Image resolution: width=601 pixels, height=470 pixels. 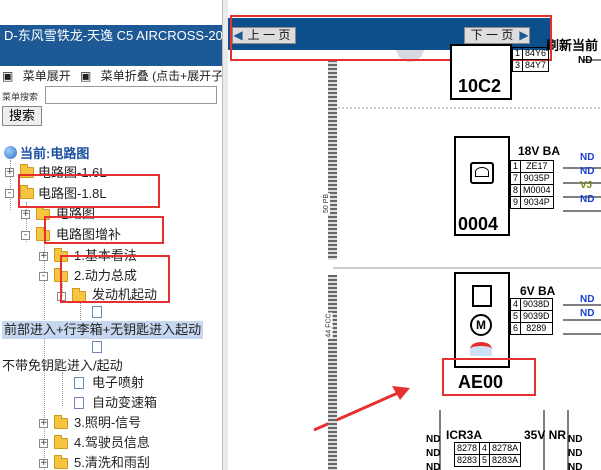 I want to click on wire-color-tag: VJ, so click(x=586, y=185).